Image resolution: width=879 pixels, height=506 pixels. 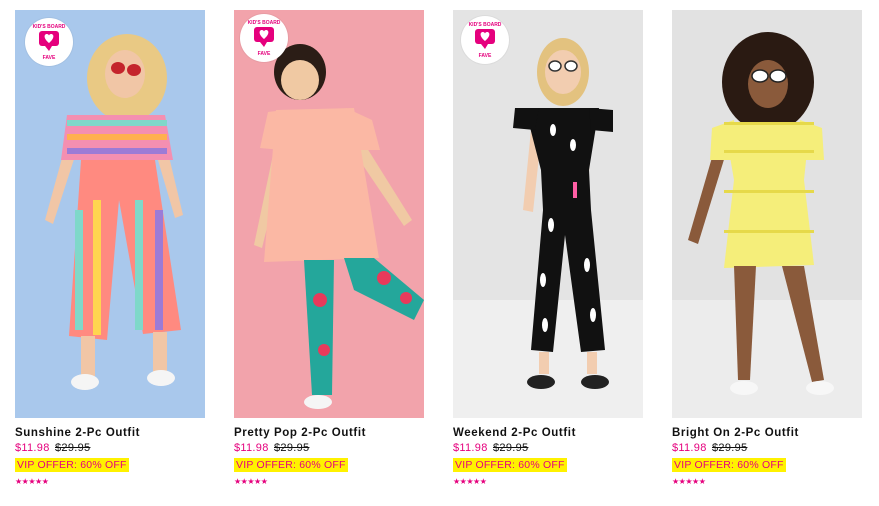 I want to click on product-name: Weekend 2-Pc Outfit, so click(x=548, y=433).